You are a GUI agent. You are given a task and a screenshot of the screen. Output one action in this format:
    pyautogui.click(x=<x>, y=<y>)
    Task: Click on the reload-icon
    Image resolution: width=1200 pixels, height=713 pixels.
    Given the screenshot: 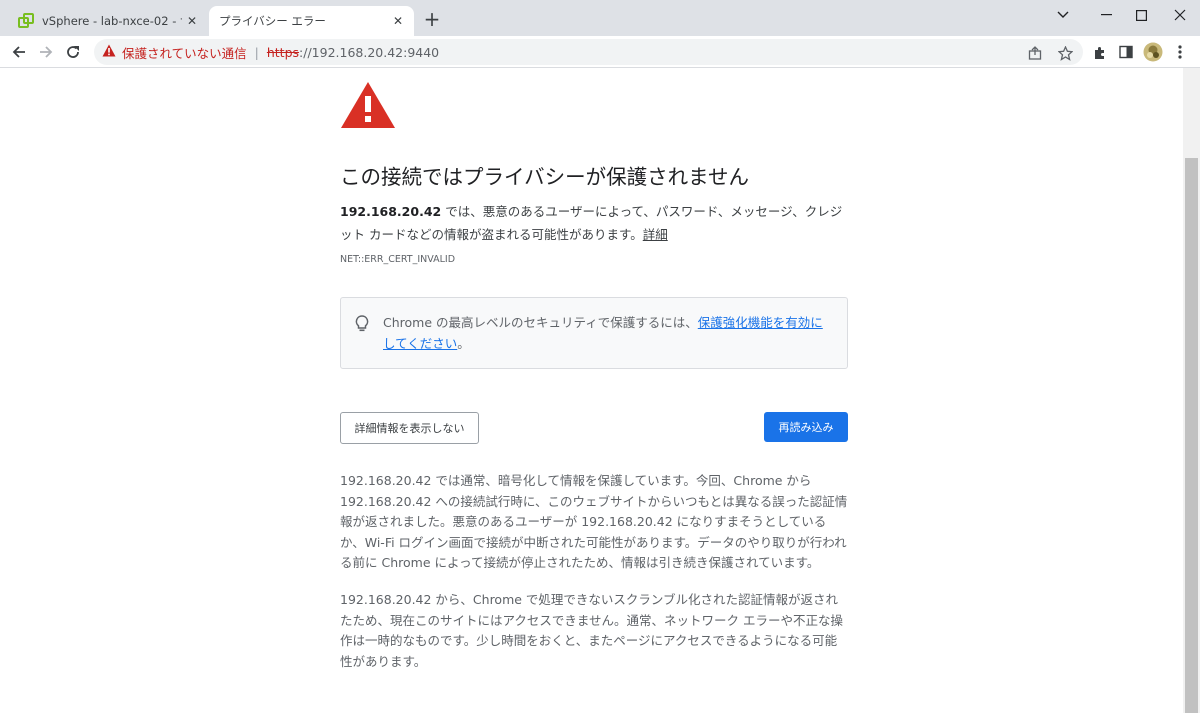 What is the action you would take?
    pyautogui.click(x=73, y=52)
    